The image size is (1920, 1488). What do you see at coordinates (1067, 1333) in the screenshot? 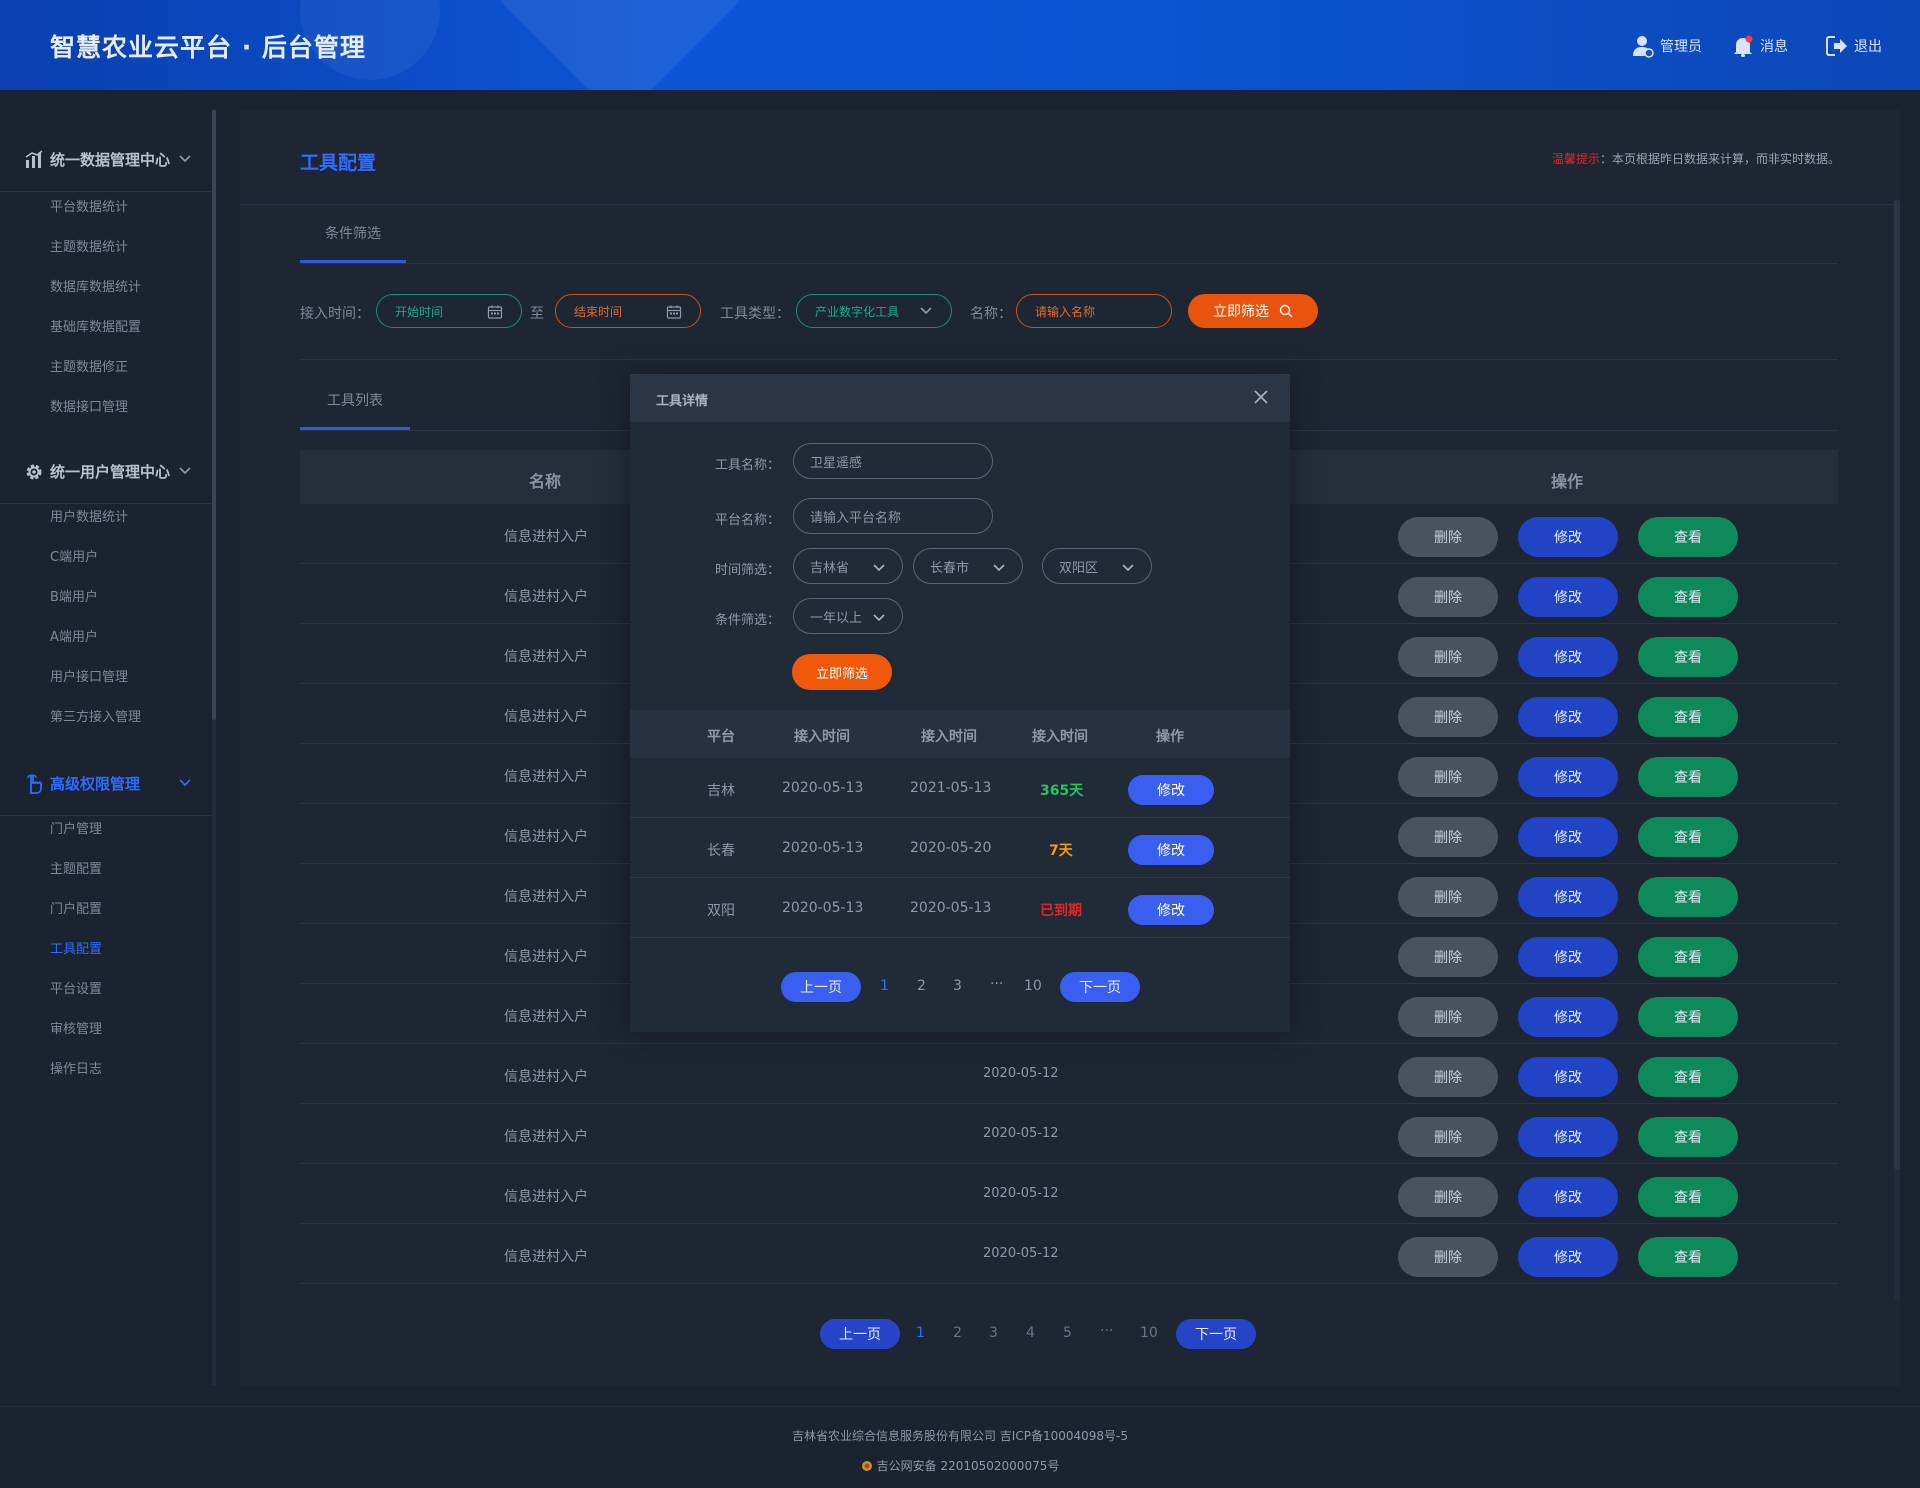
I see `page-5: 5` at bounding box center [1067, 1333].